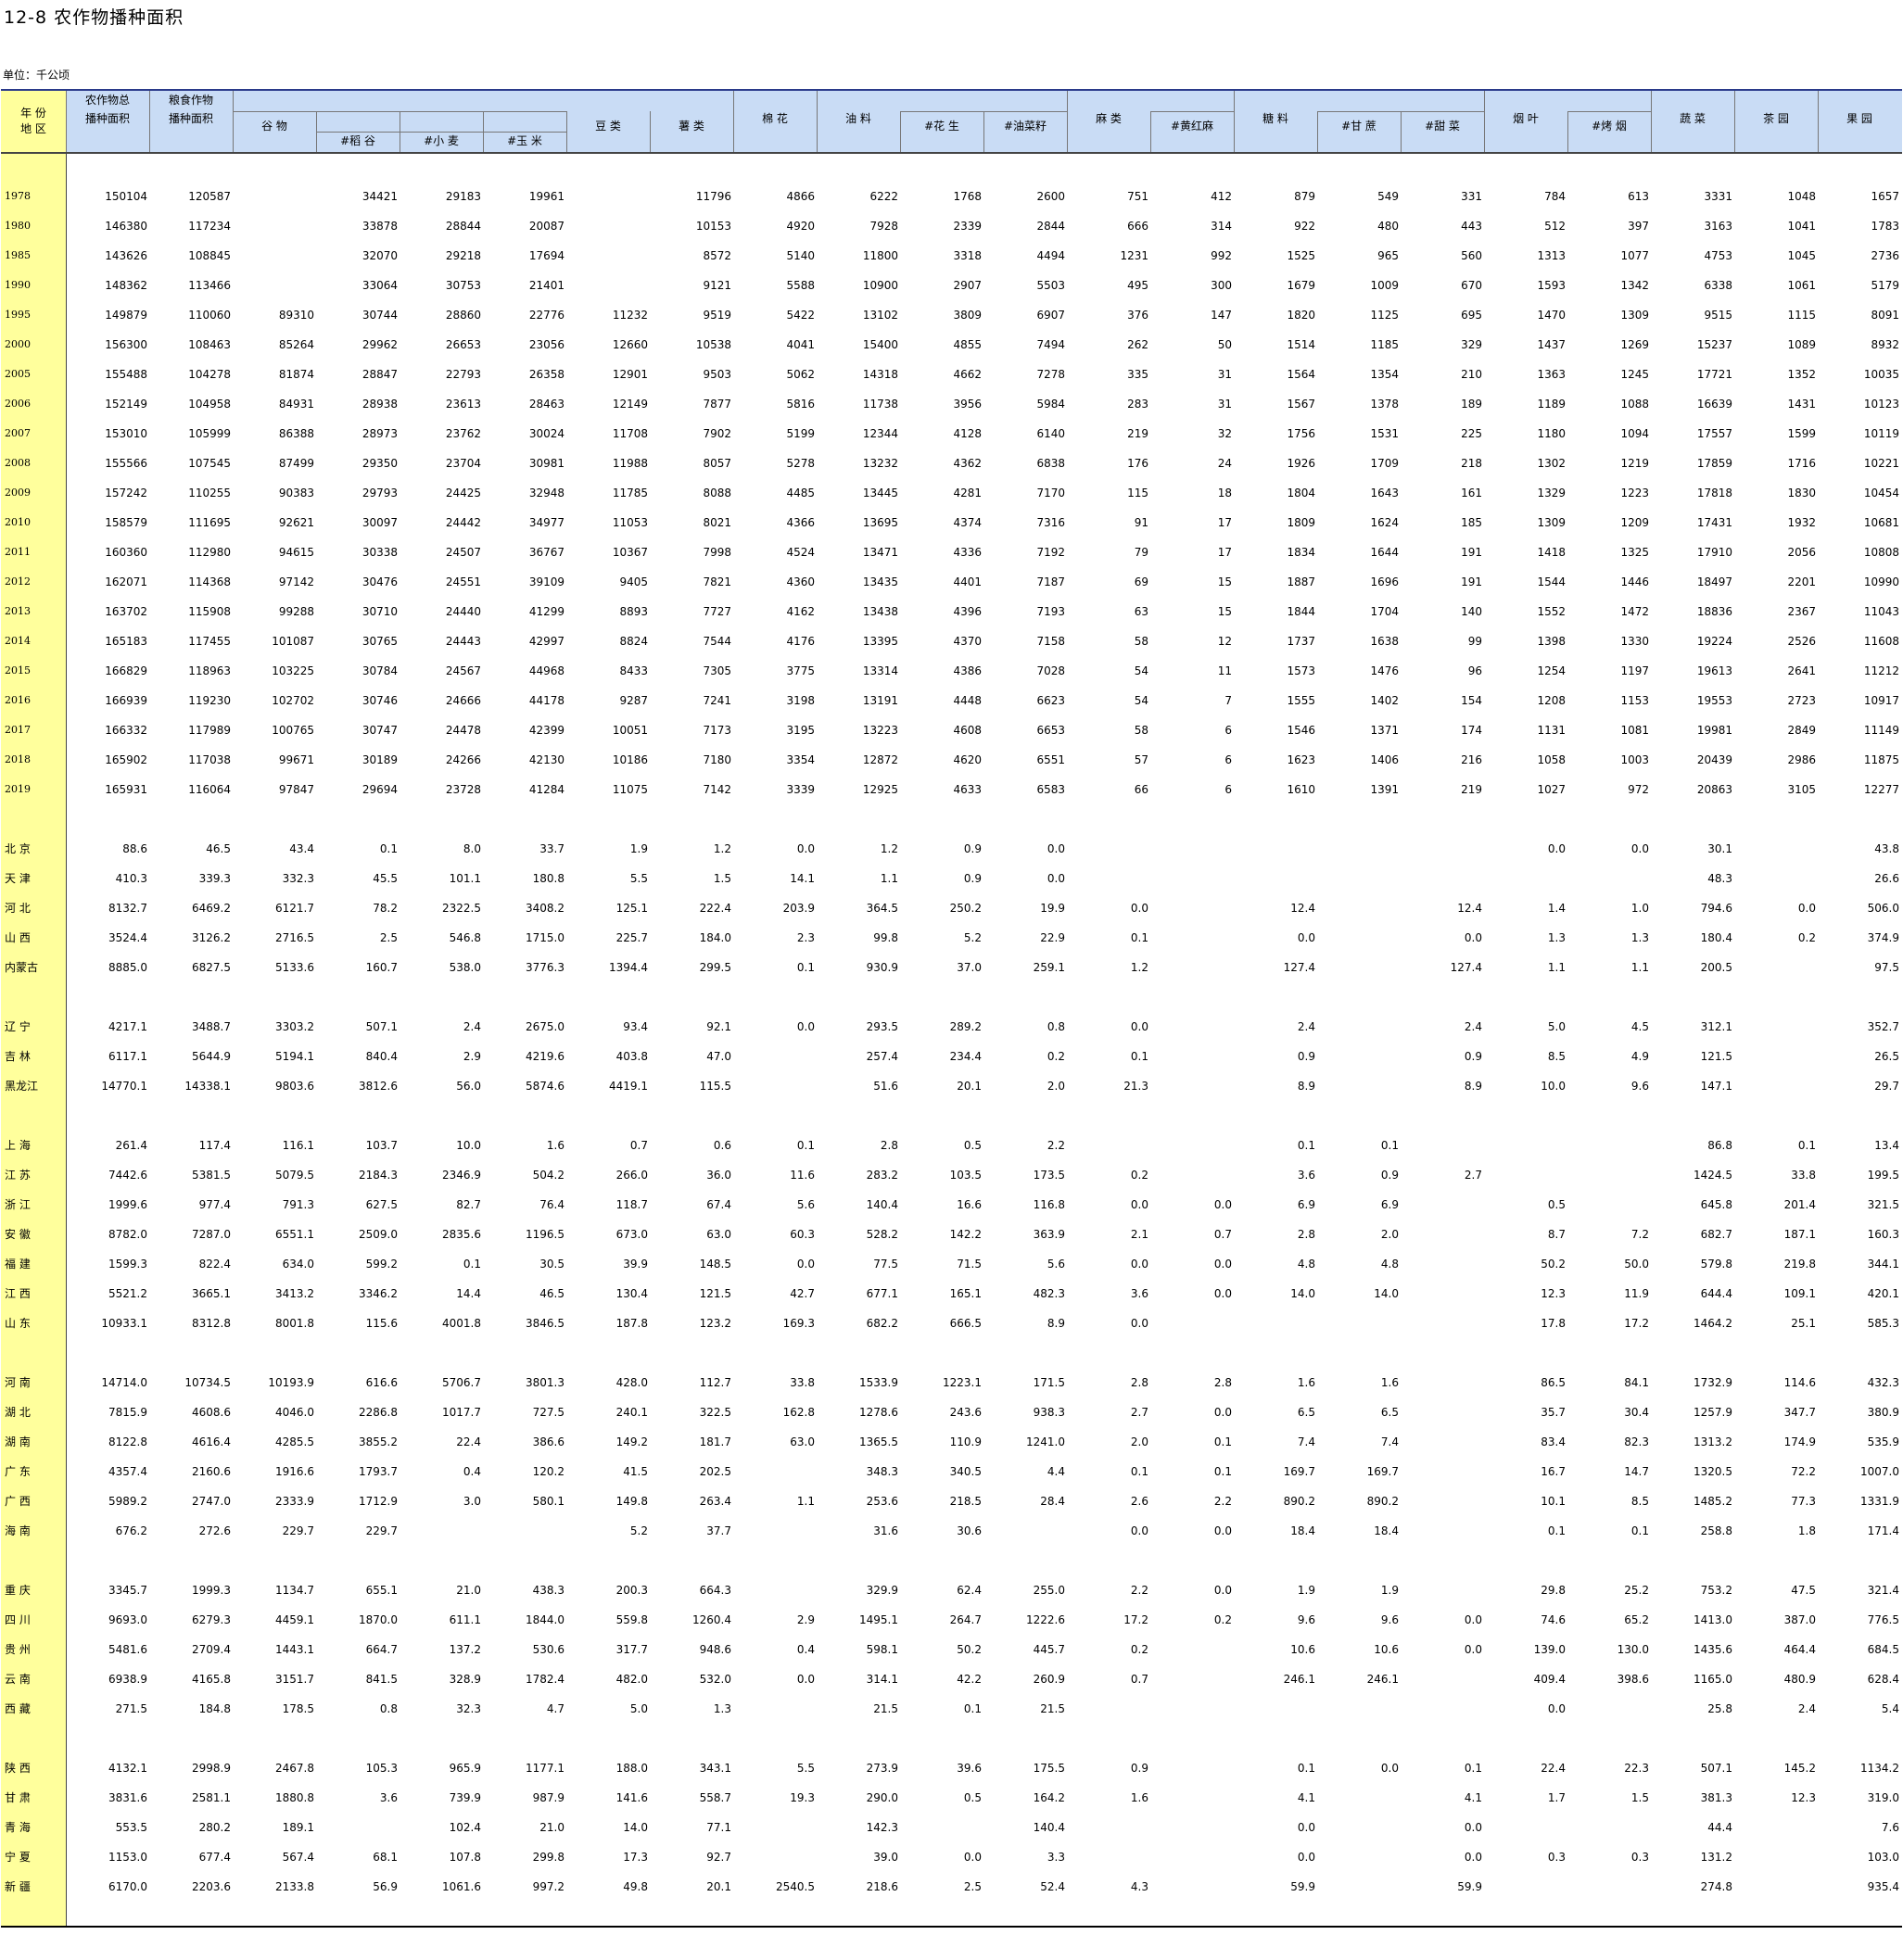  Describe the element at coordinates (800, 404) in the screenshot. I see `table-cell: 5816` at that location.